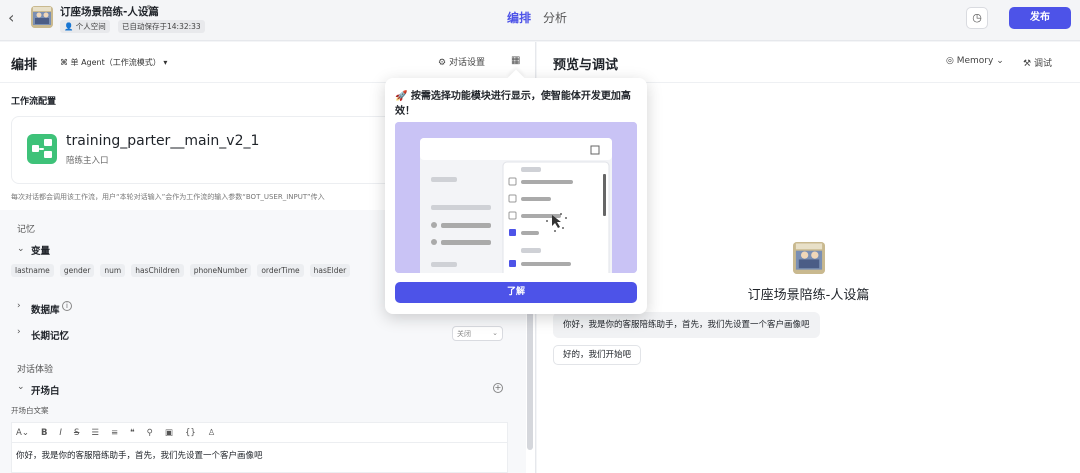 This screenshot has height=473, width=1080. What do you see at coordinates (165, 62) in the screenshot?
I see `caret-down-icon: ▾` at bounding box center [165, 62].